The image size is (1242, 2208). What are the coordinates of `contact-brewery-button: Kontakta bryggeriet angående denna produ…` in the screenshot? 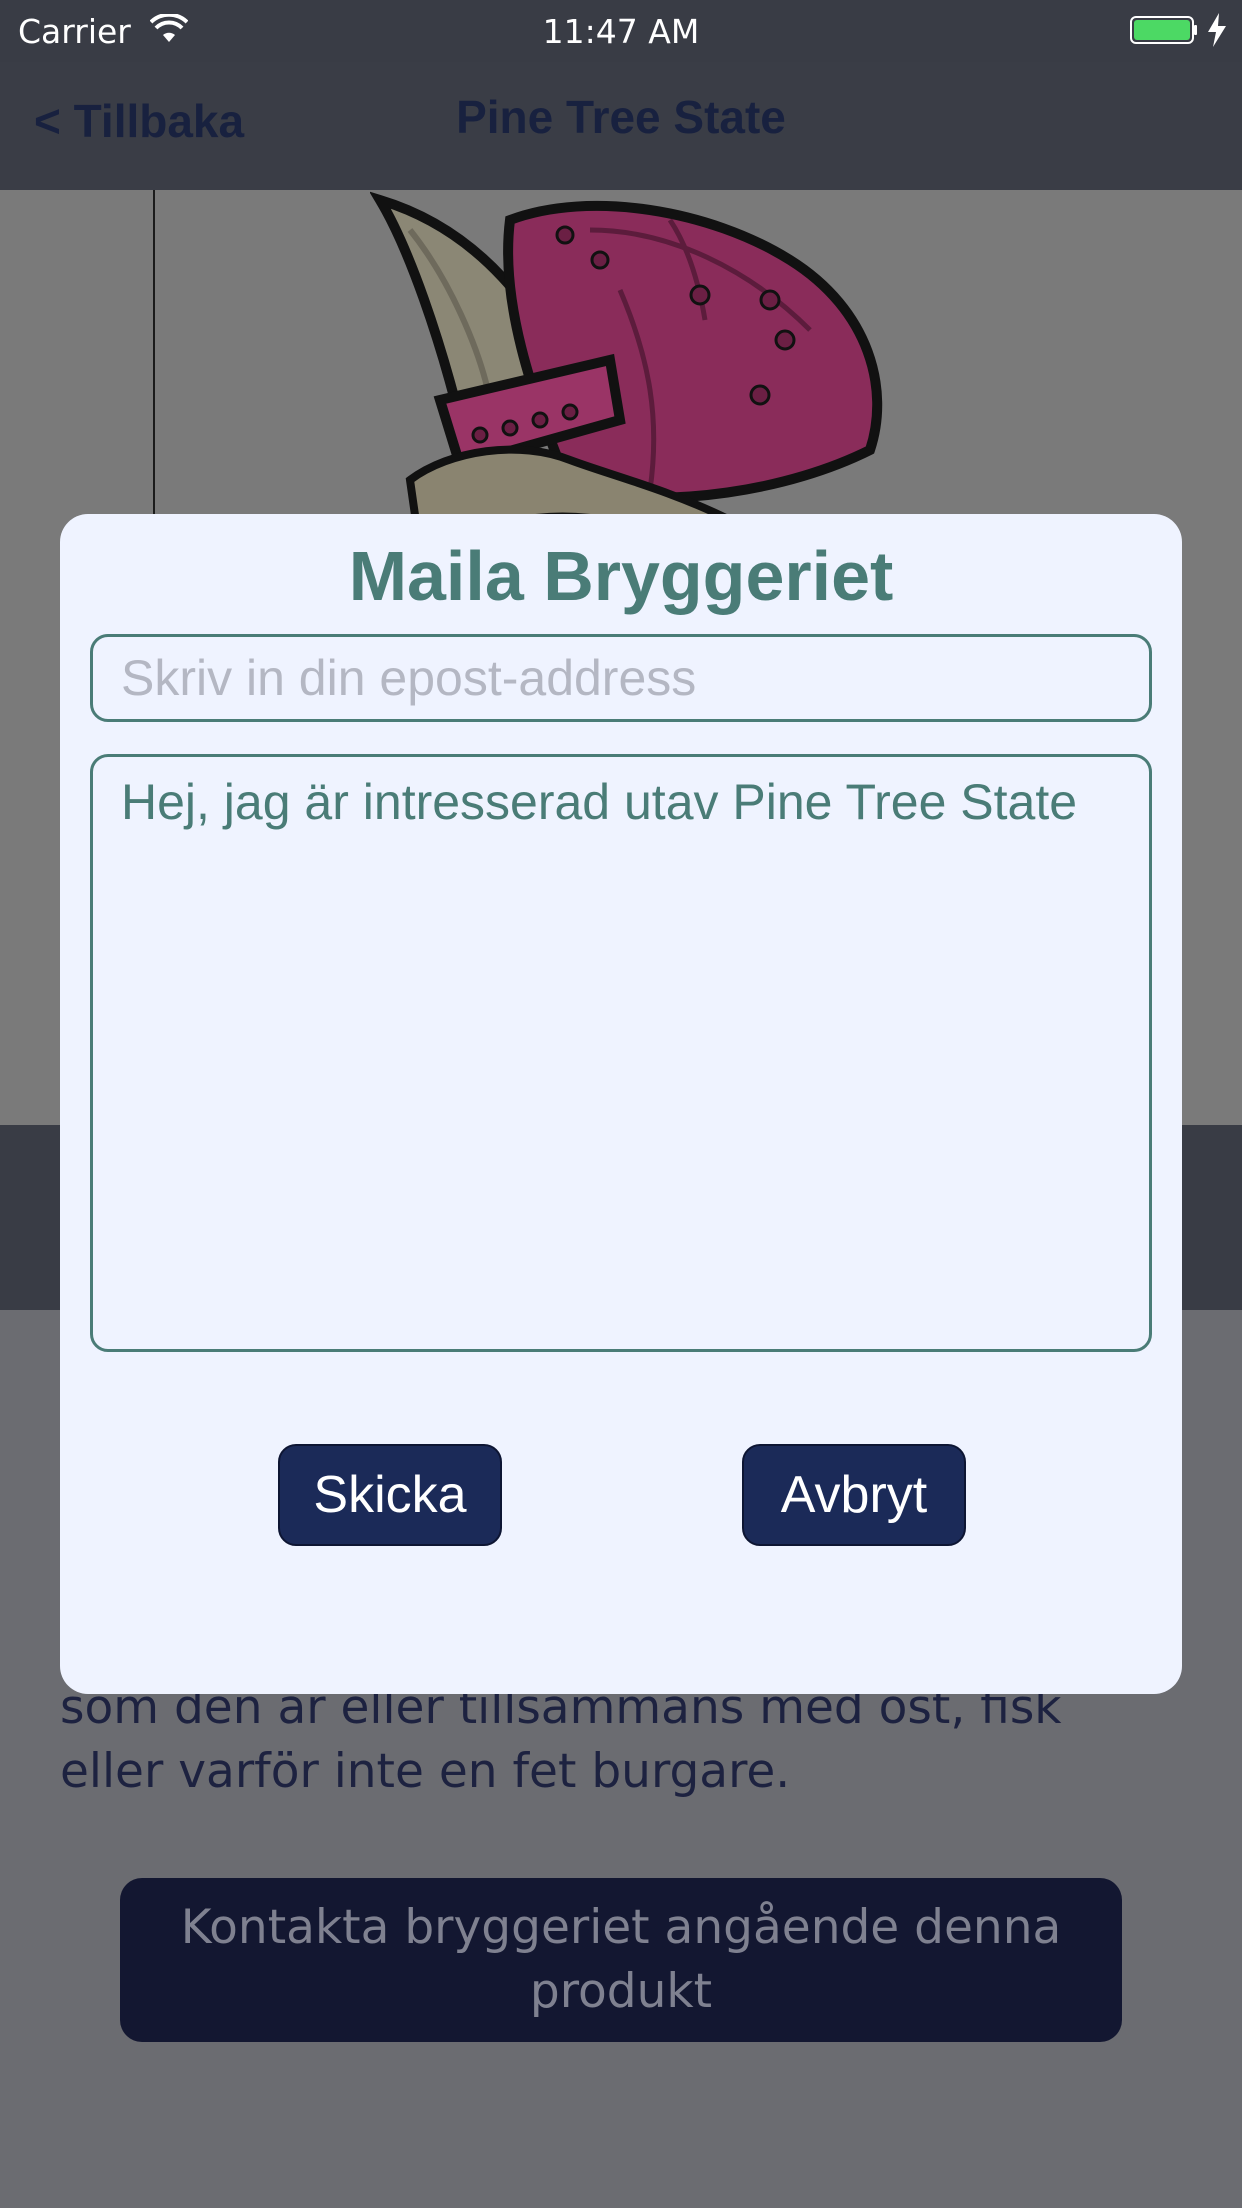 It's located at (621, 1960).